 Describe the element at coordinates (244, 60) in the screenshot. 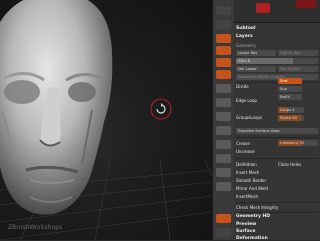

I see `sdiv-label: SDiv 6` at that location.